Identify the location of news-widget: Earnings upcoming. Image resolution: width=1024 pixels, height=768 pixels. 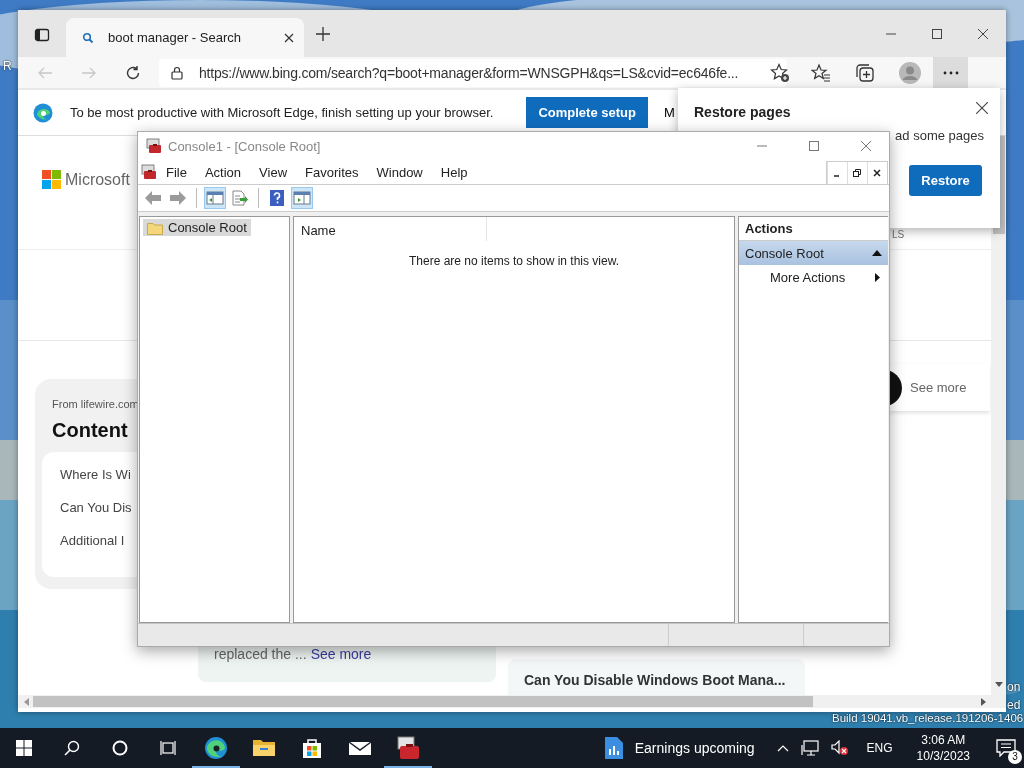
(679, 748).